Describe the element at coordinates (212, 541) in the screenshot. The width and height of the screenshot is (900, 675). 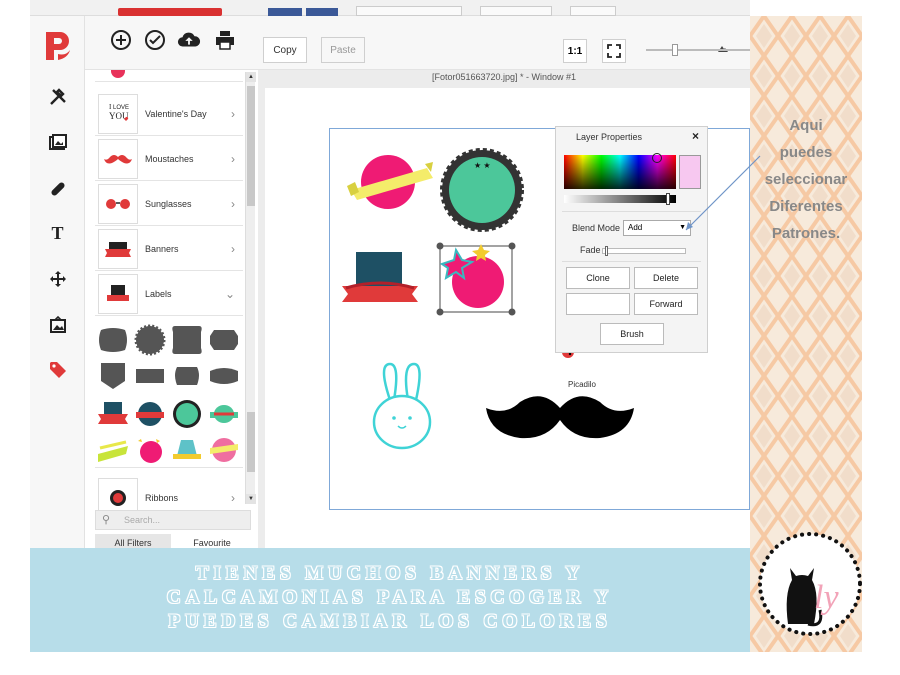
I see `tab-favourite: Favourite` at that location.